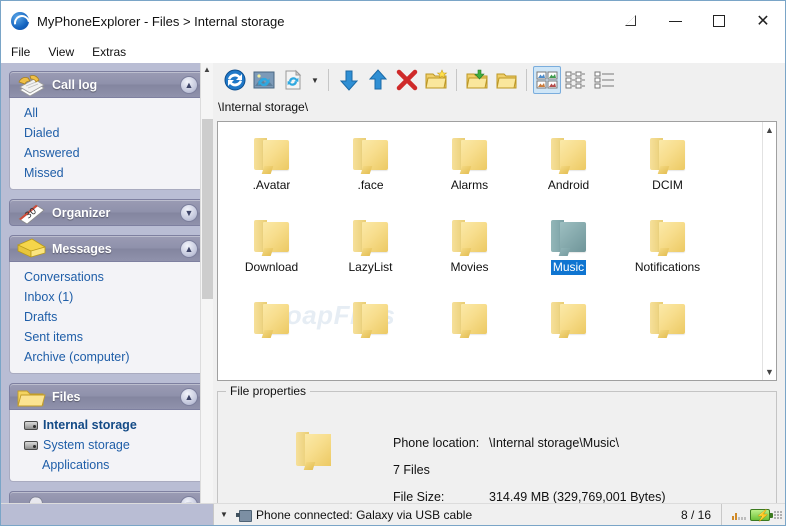 This screenshot has width=786, height=526. What do you see at coordinates (469, 255) in the screenshot?
I see `file-item: Movies` at bounding box center [469, 255].